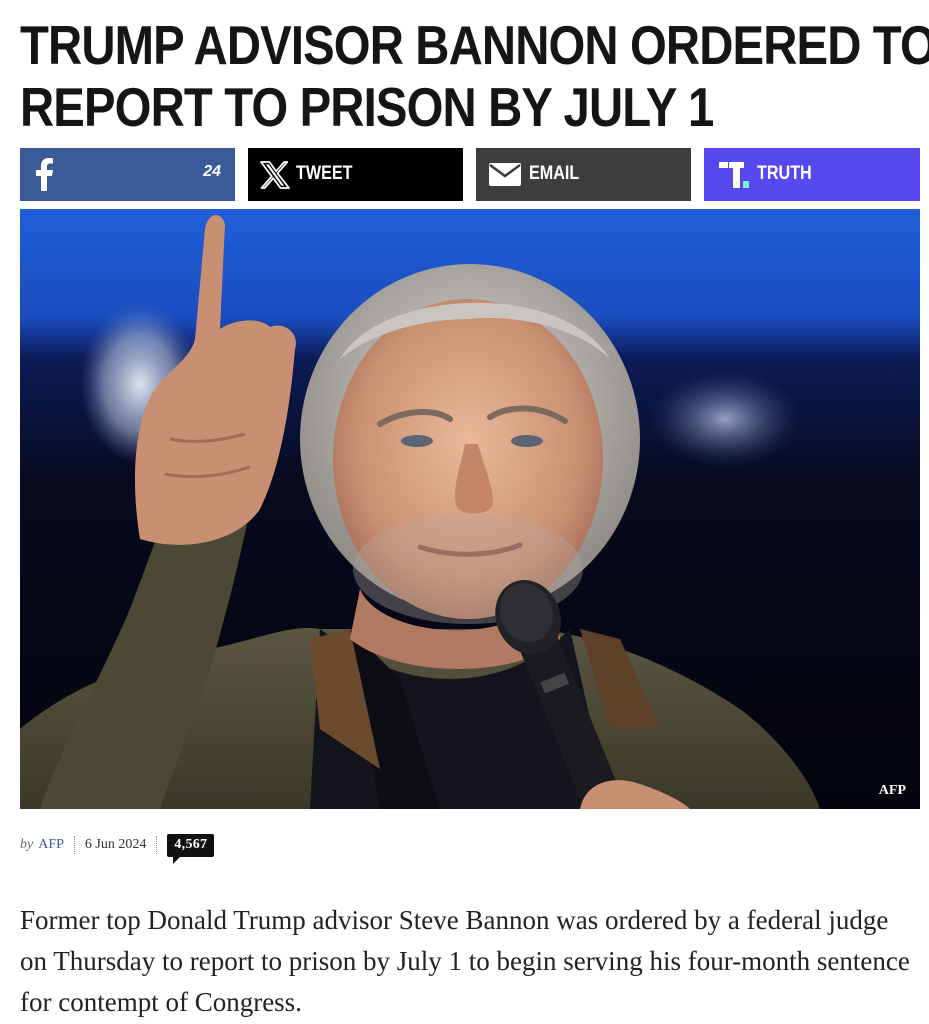 This screenshot has height=1024, width=929. What do you see at coordinates (470, 174) in the screenshot?
I see `share-bar: 24 TWEET EMAIL TRUTH` at bounding box center [470, 174].